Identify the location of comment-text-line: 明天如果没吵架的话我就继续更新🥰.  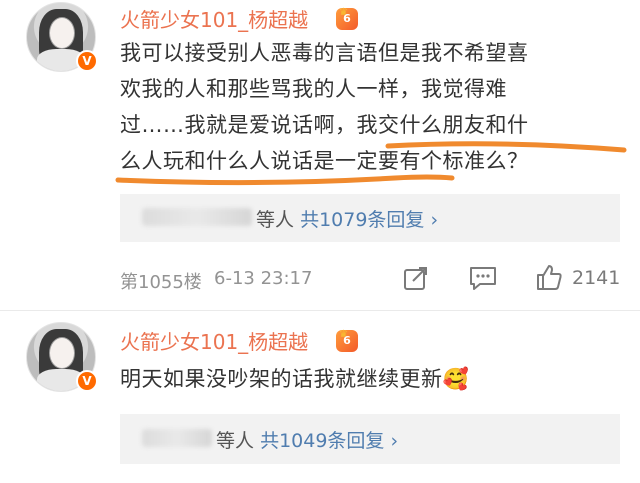
(295, 379).